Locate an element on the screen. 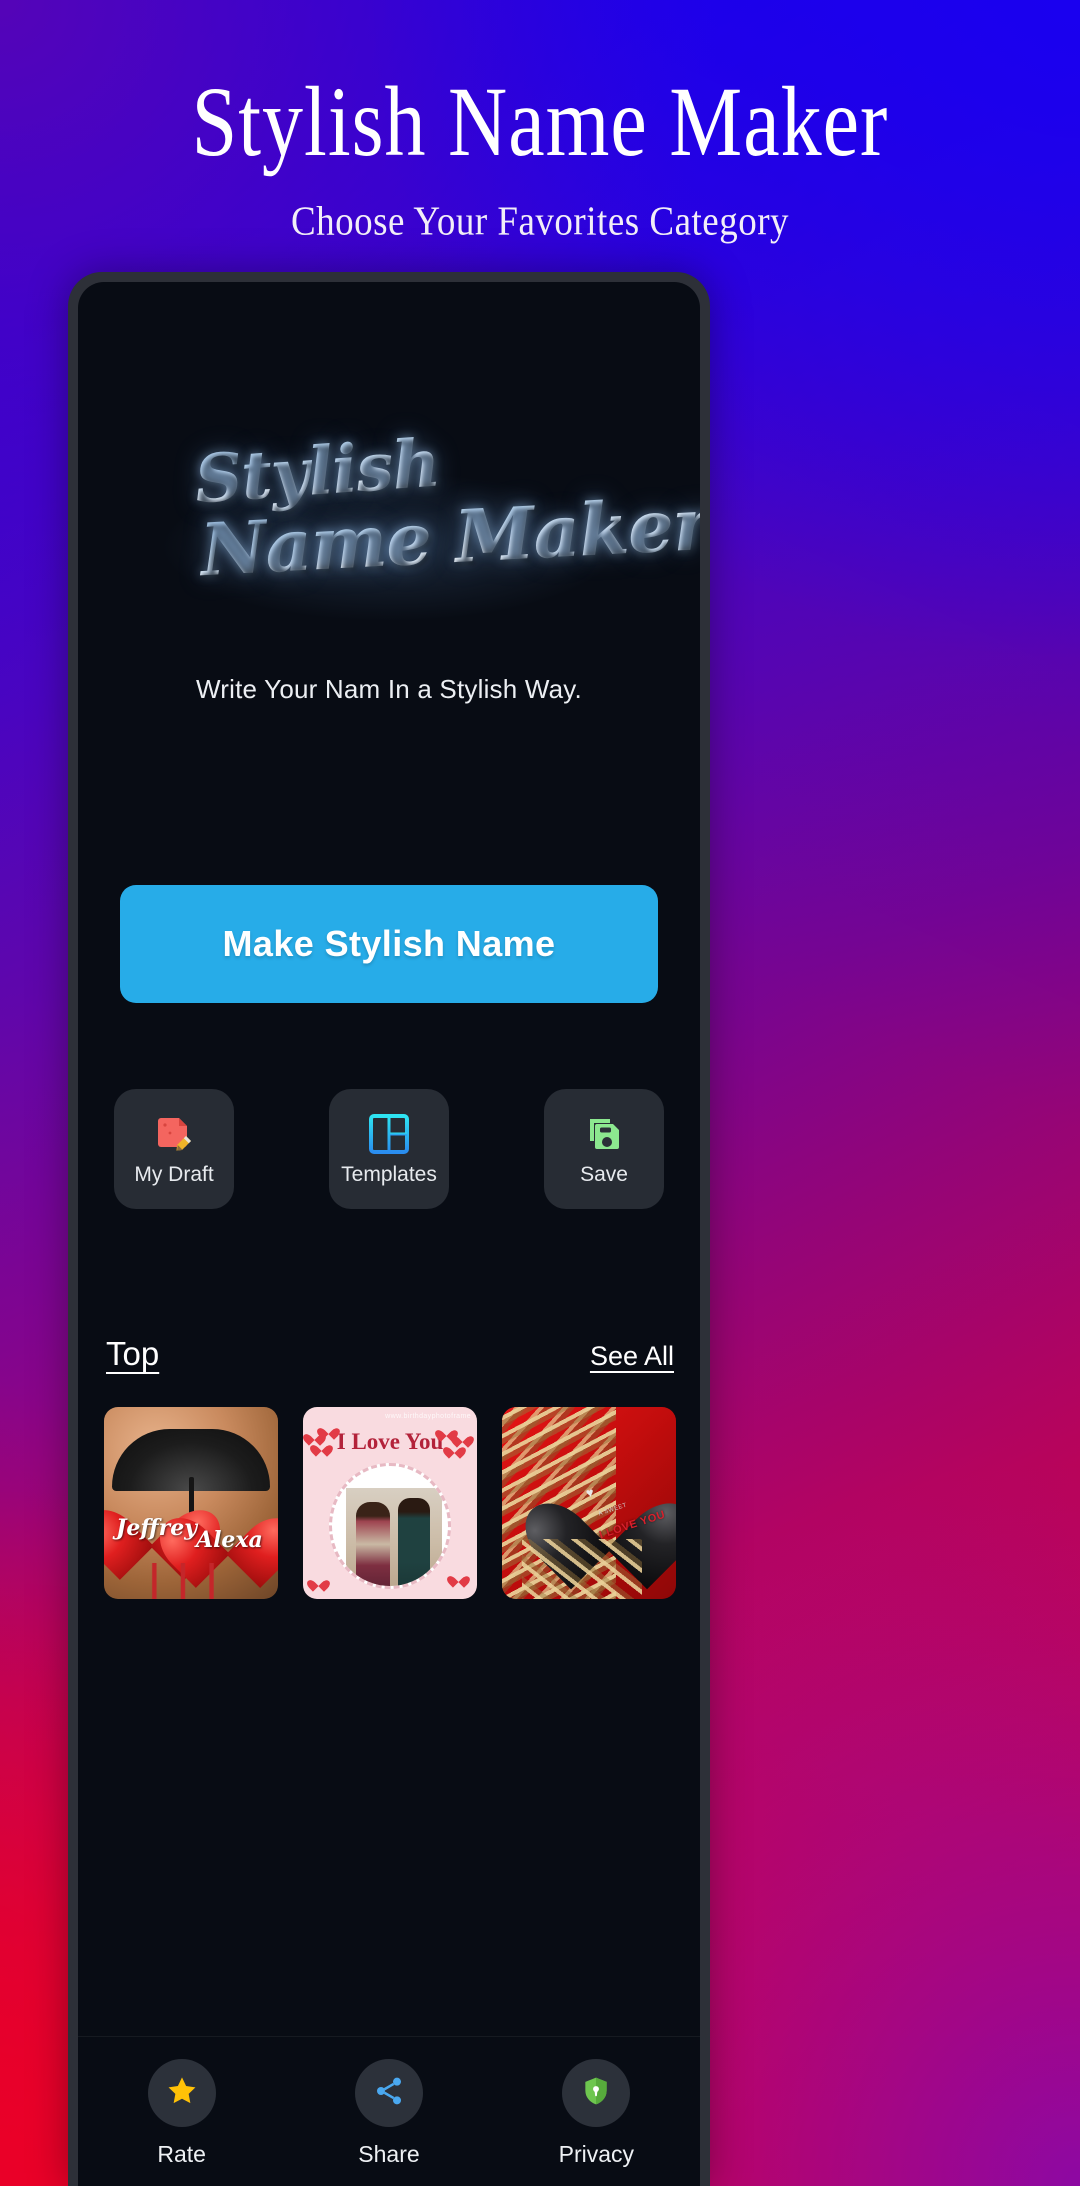  make-stylish-name-button: Make Stylish Name is located at coordinates (389, 944).